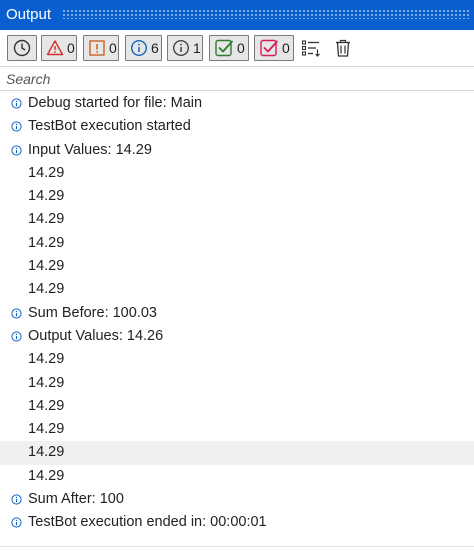  I want to click on panel-title: Output, so click(29, 14).